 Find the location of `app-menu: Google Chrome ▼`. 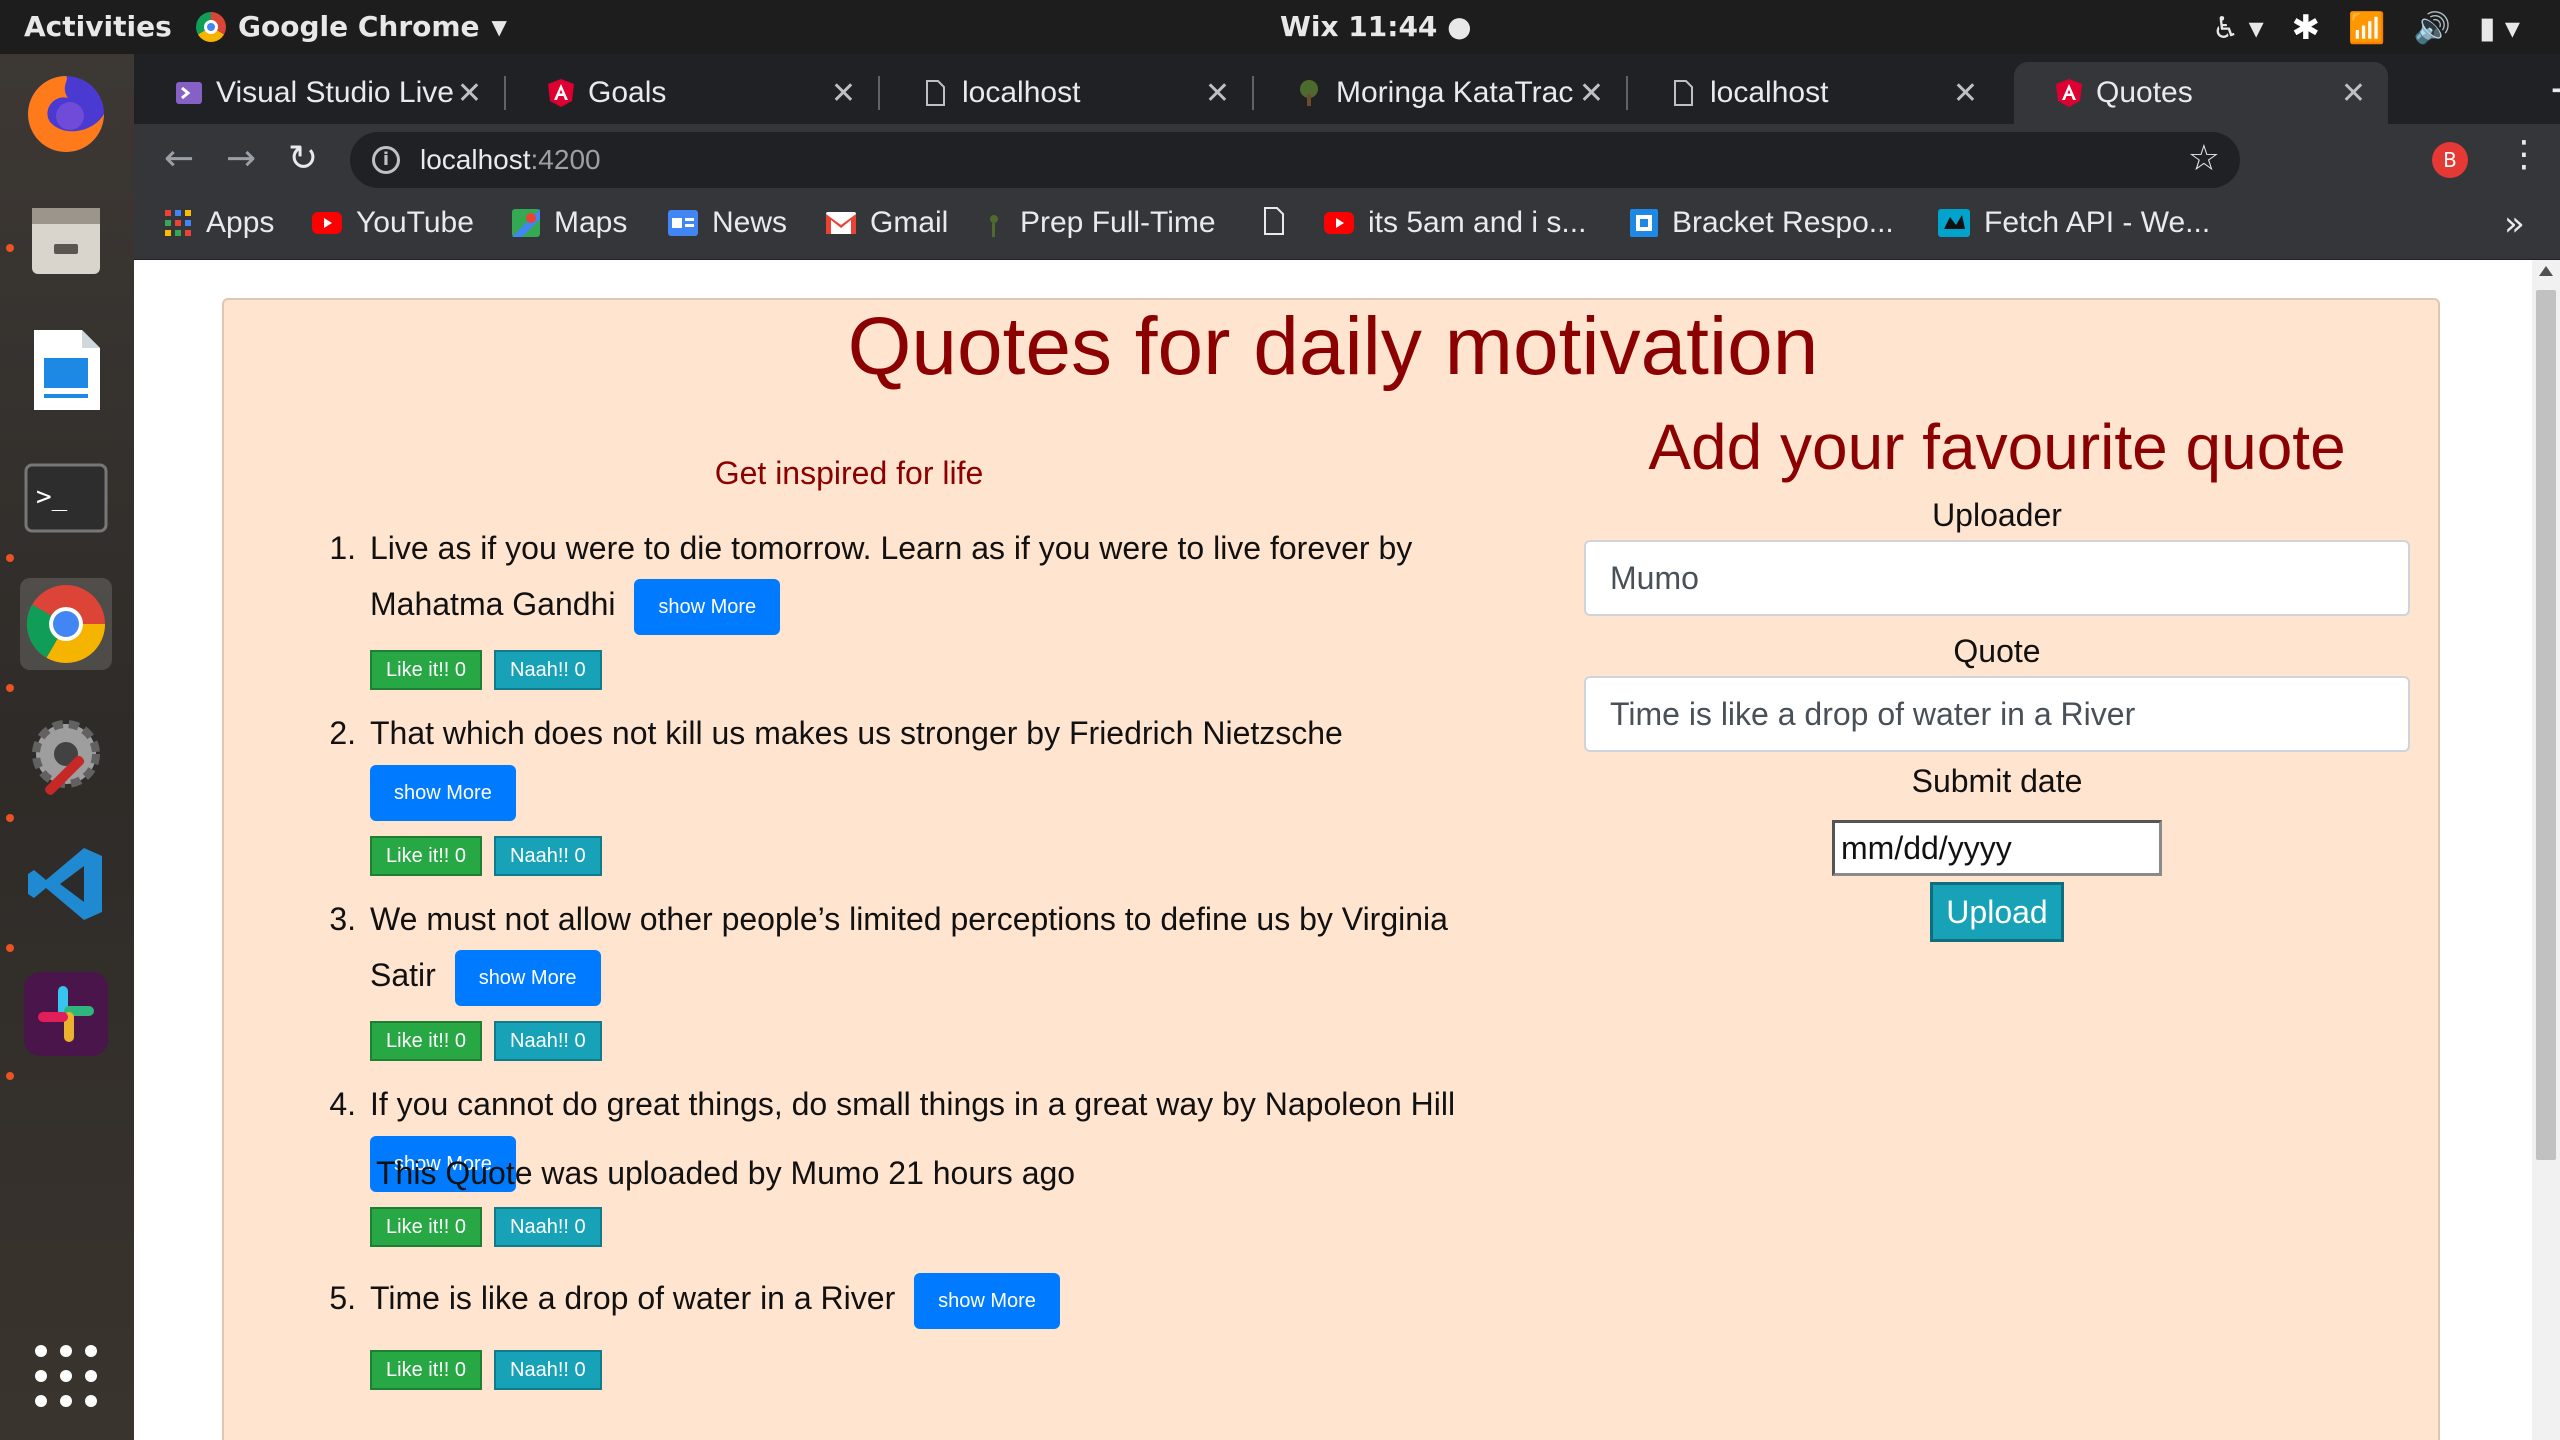

app-menu: Google Chrome ▼ is located at coordinates (351, 26).